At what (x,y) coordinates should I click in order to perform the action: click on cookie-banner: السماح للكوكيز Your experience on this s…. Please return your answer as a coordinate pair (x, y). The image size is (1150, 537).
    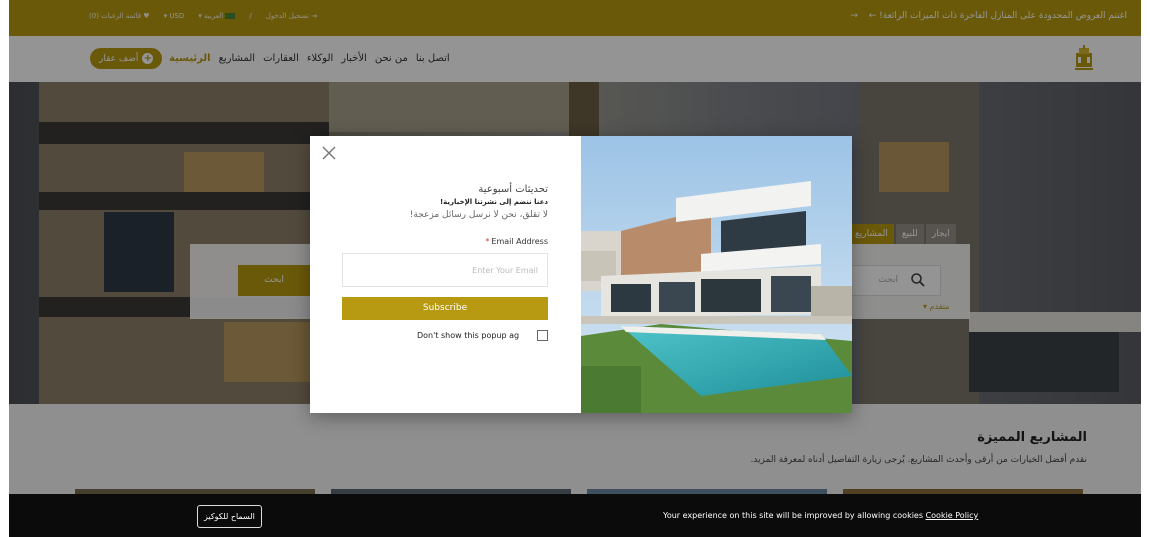
    Looking at the image, I should click on (575, 515).